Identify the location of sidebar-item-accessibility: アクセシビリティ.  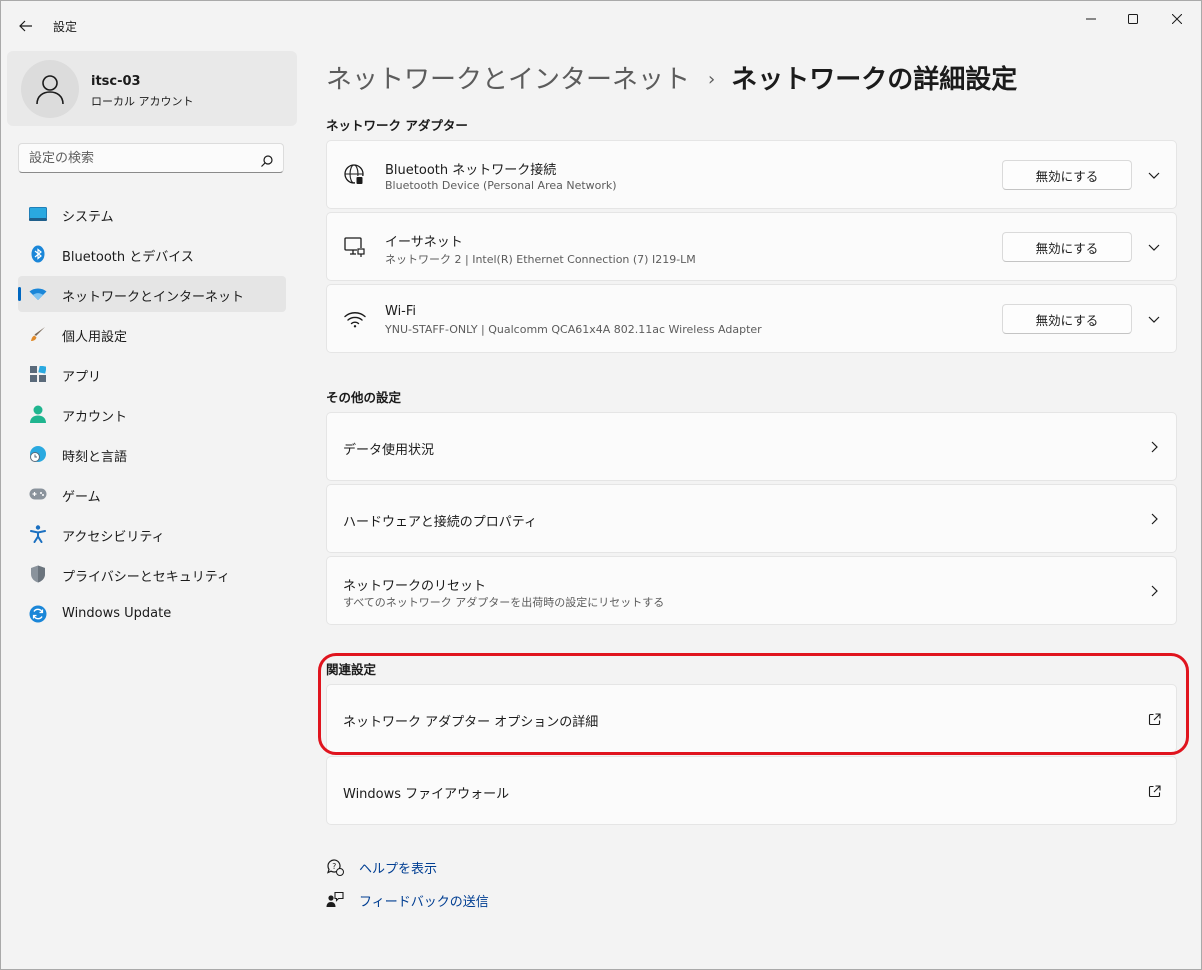
(152, 534).